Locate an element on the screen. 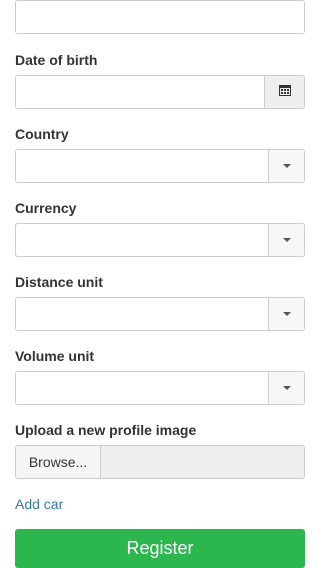 This screenshot has height=568, width=322. country-label: Country is located at coordinates (42, 134).